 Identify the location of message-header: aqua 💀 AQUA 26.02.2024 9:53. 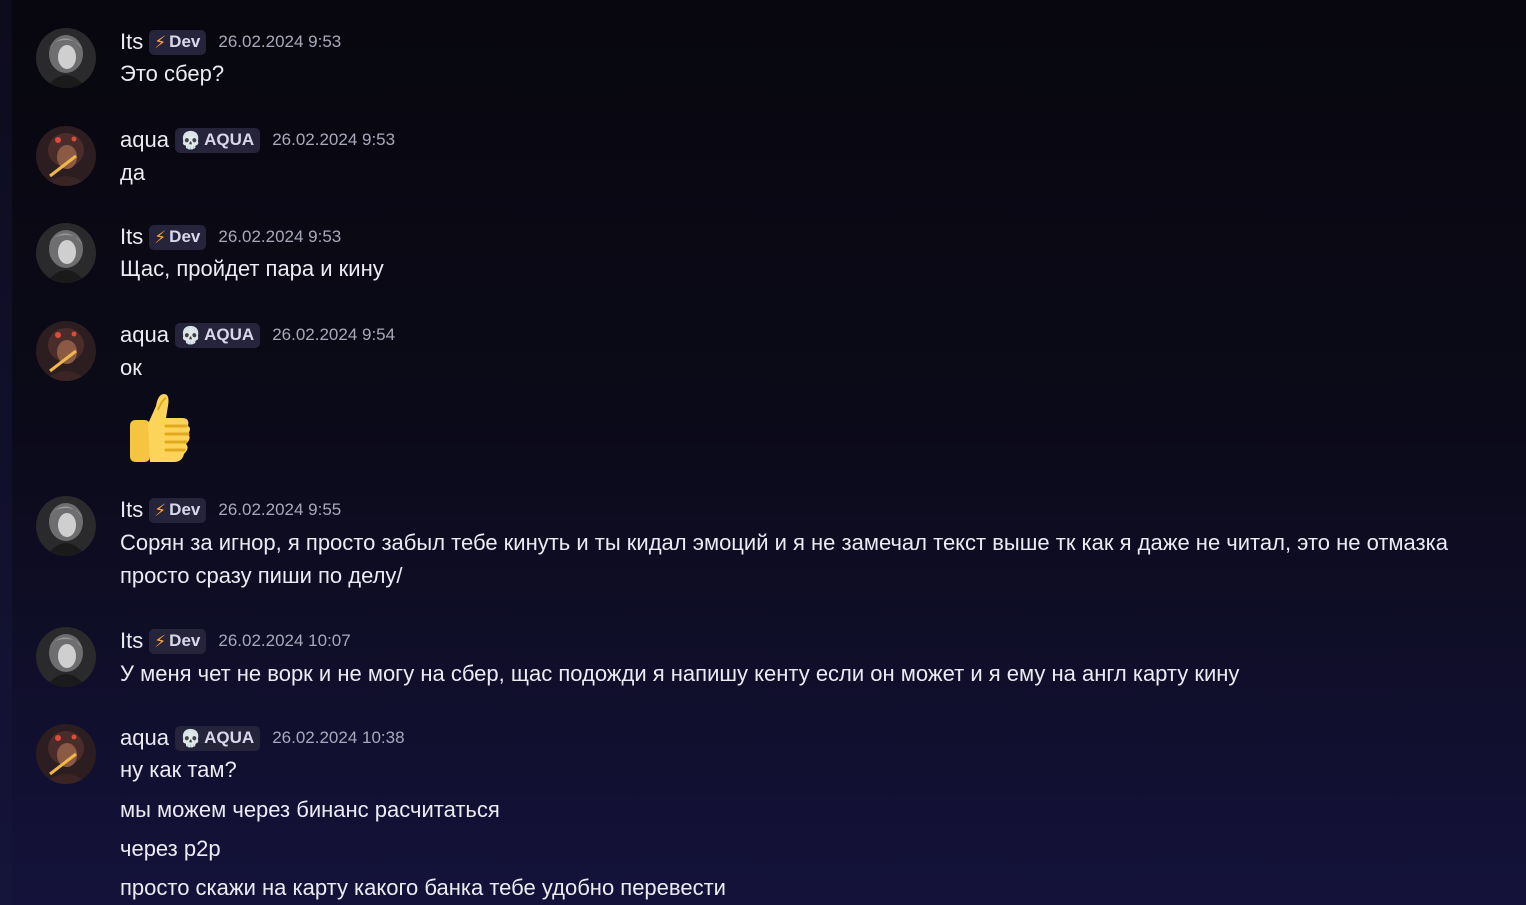
(257, 140).